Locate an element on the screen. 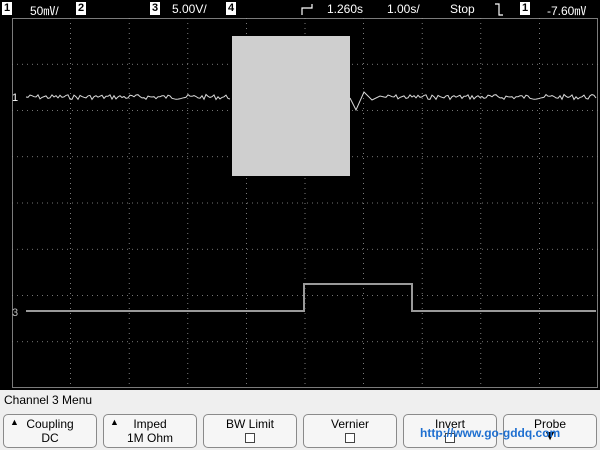  trigger-level: -7.60㎷ is located at coordinates (567, 11).